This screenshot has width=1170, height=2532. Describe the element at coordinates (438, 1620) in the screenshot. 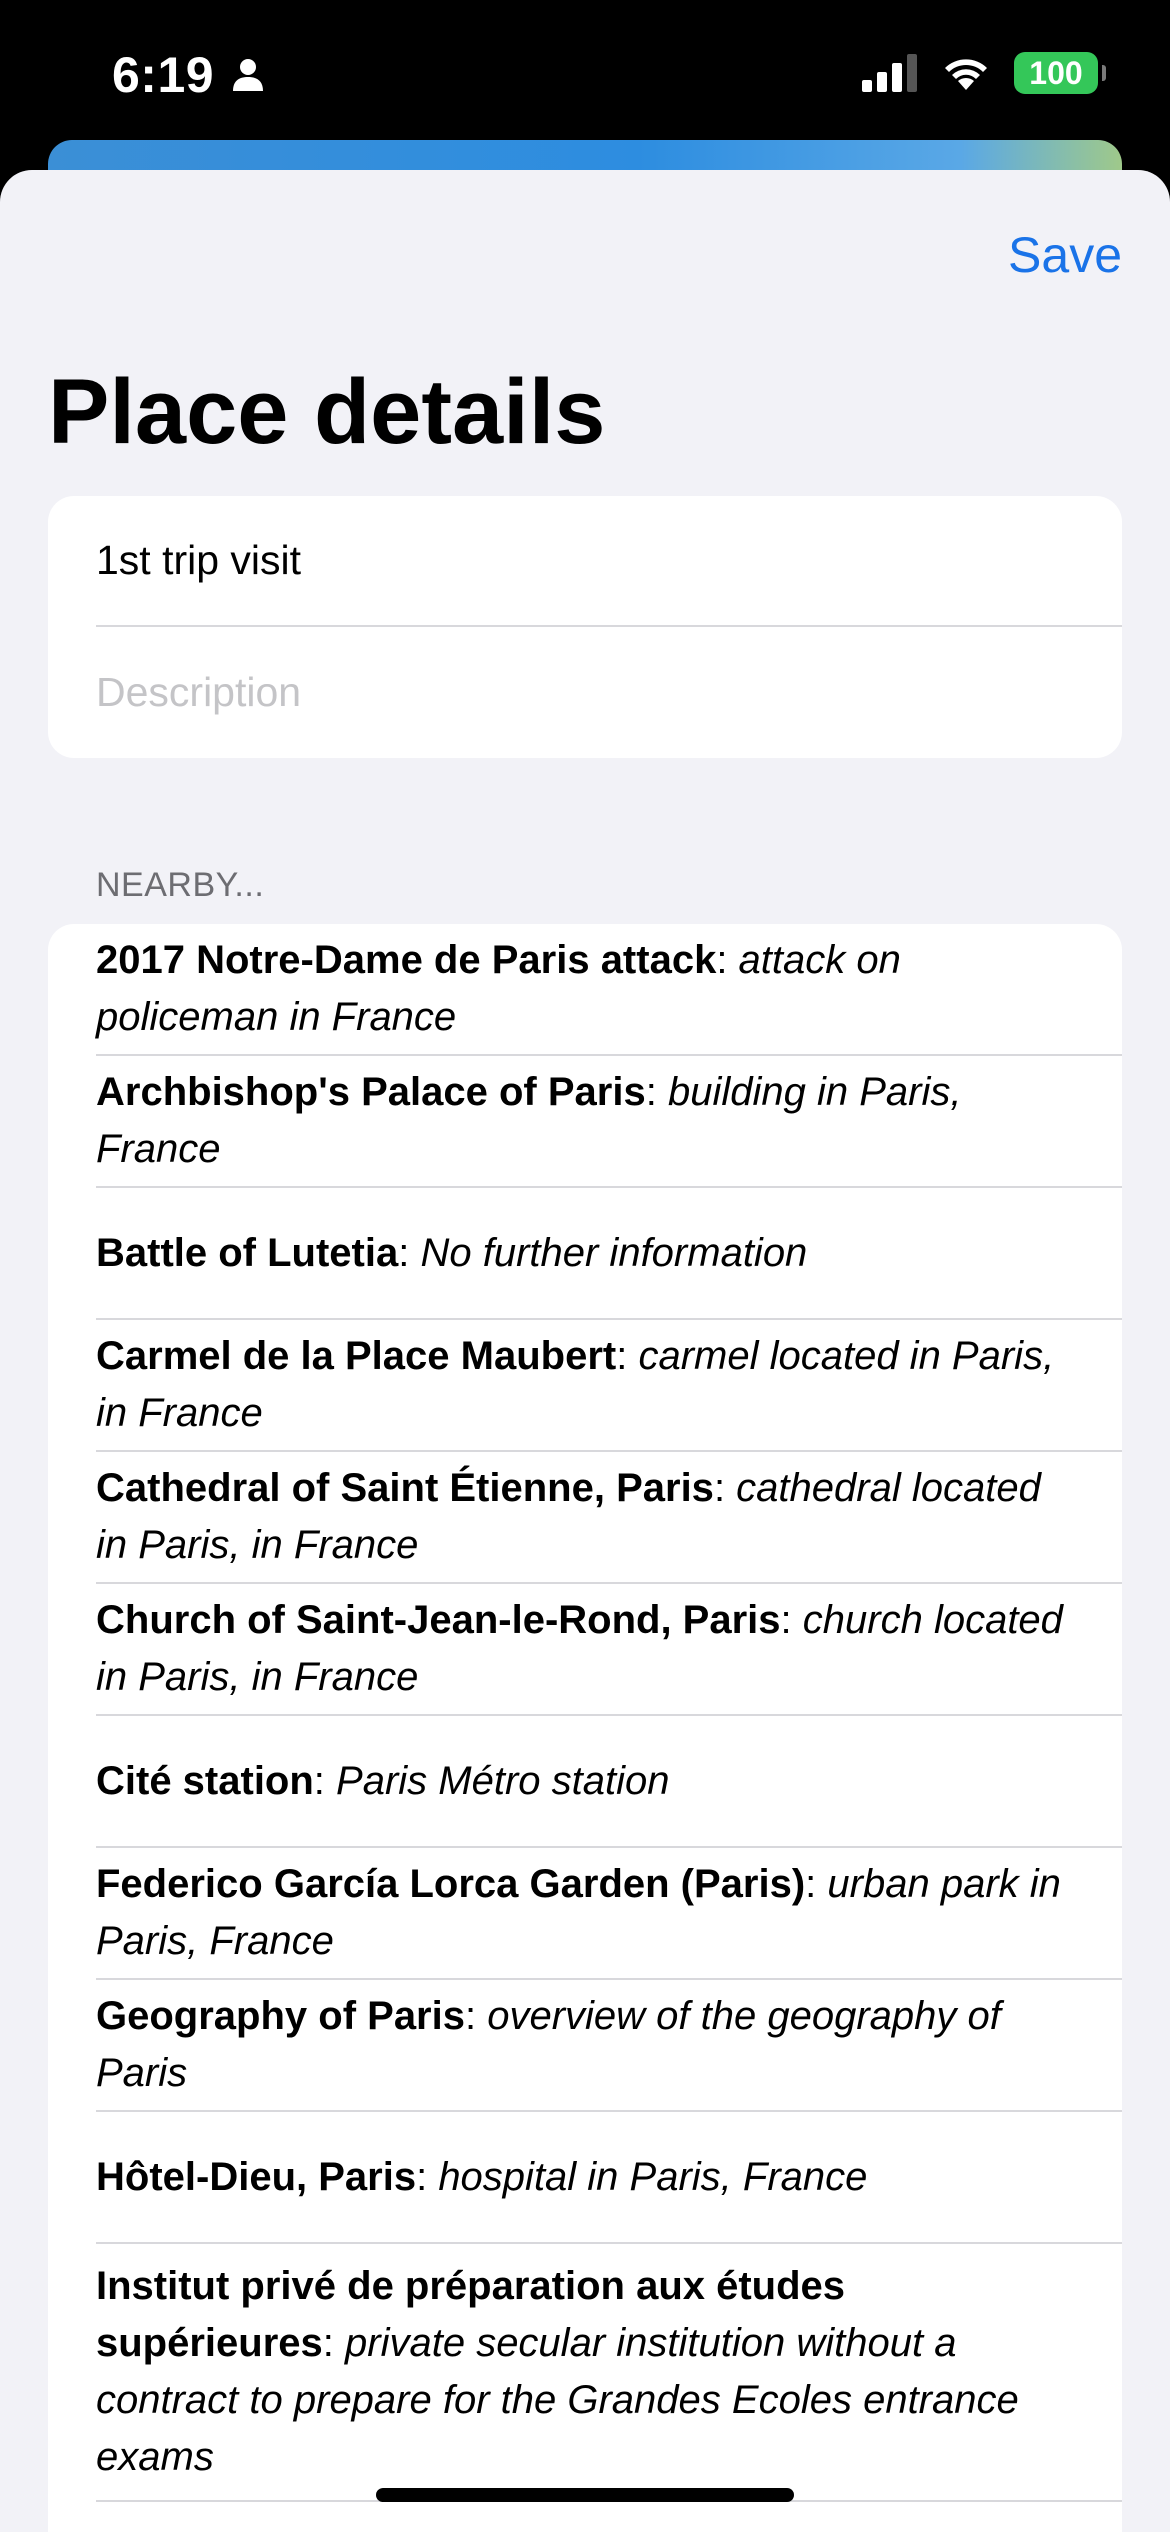

I see `item-title: Church of Saint-Jean-le-Rond, Paris` at that location.